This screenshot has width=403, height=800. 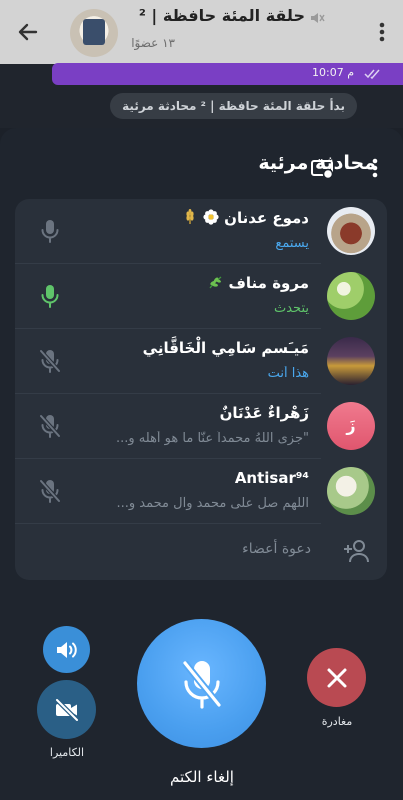 I want to click on participant-row: مَيـَسم سَامِي الْخَاقَّانِي هذا أنت, so click(x=201, y=361).